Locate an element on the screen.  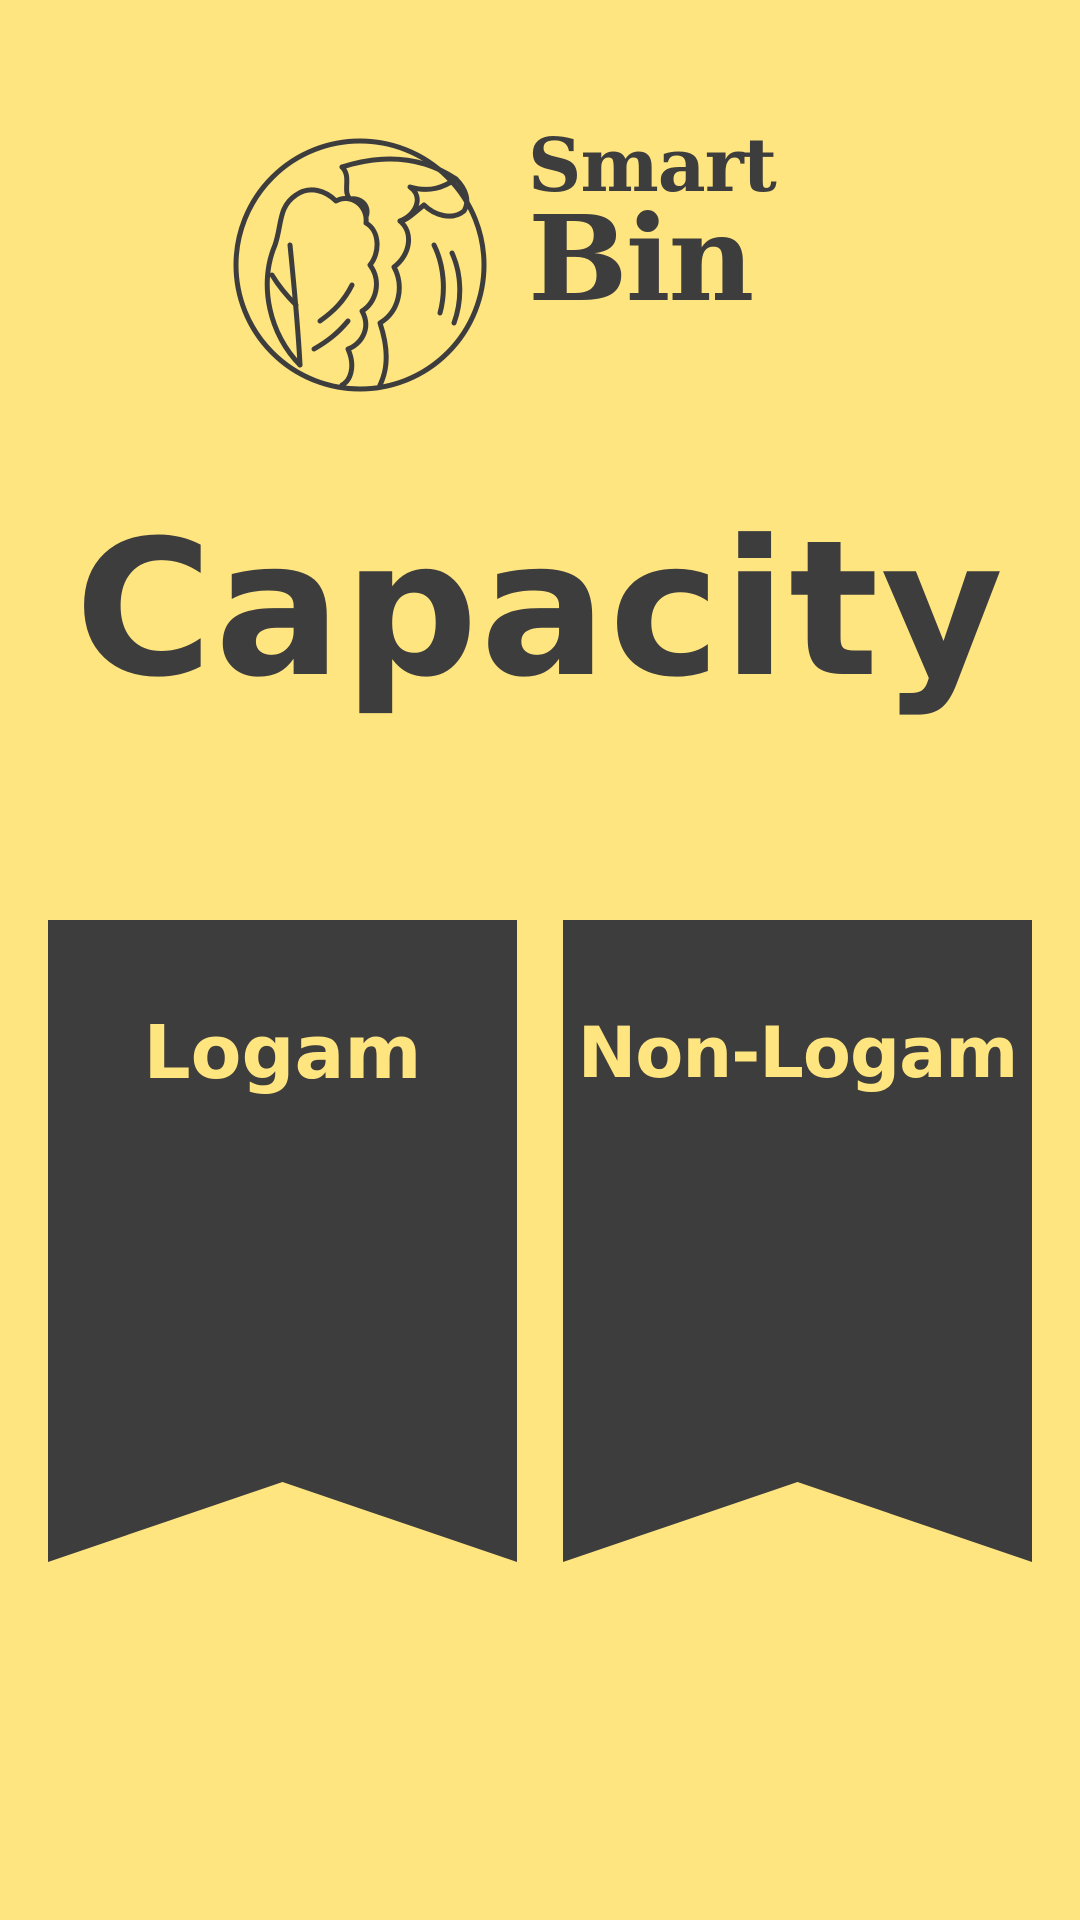
page-title: Capacity is located at coordinates (540, 609).